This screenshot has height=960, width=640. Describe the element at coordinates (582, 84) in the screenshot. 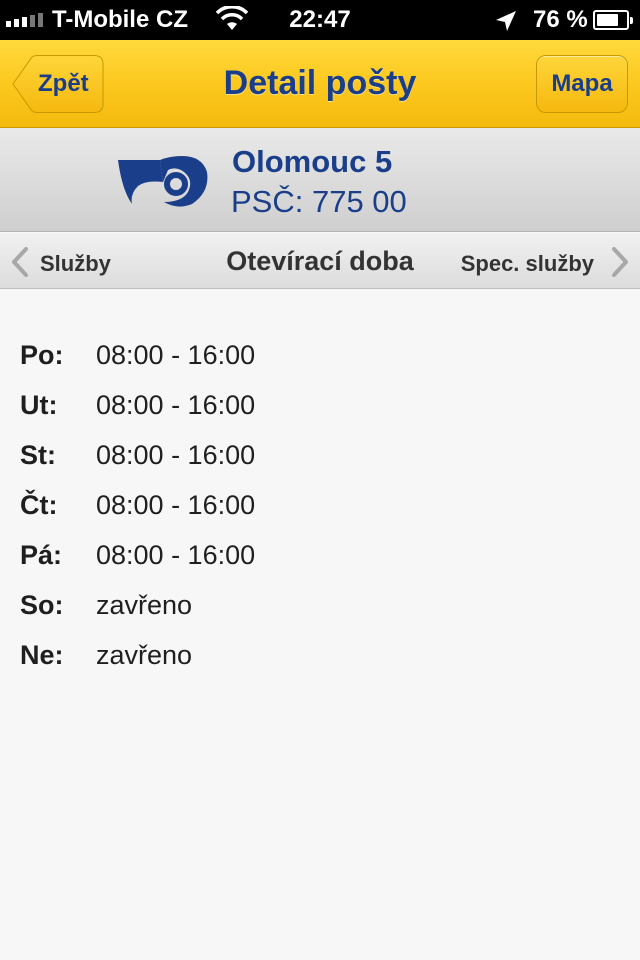

I see `map-button: Mapa` at that location.